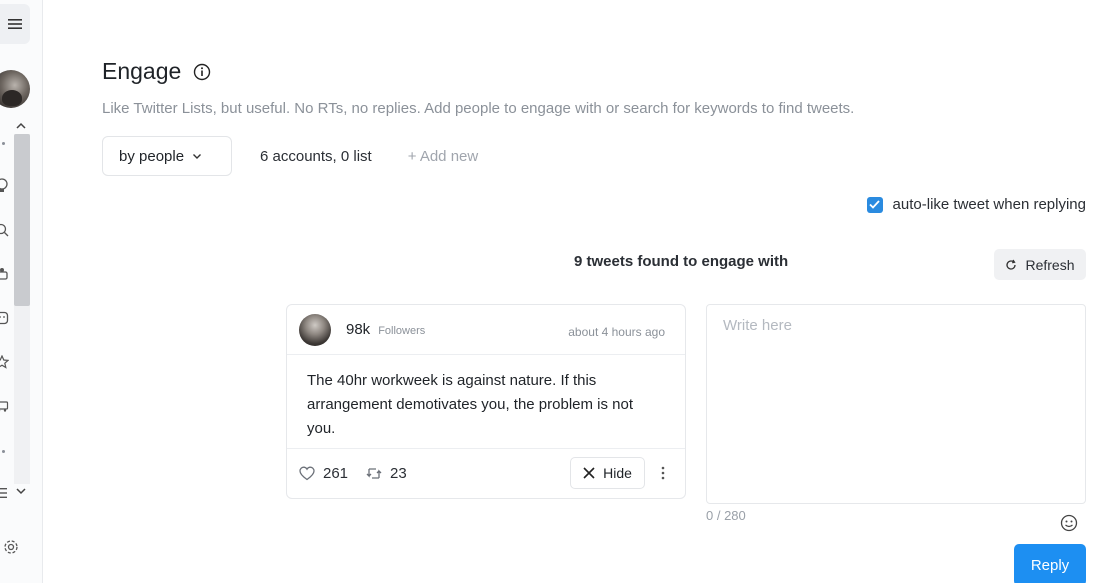 The image size is (1106, 583). I want to click on list-icon, so click(5, 493).